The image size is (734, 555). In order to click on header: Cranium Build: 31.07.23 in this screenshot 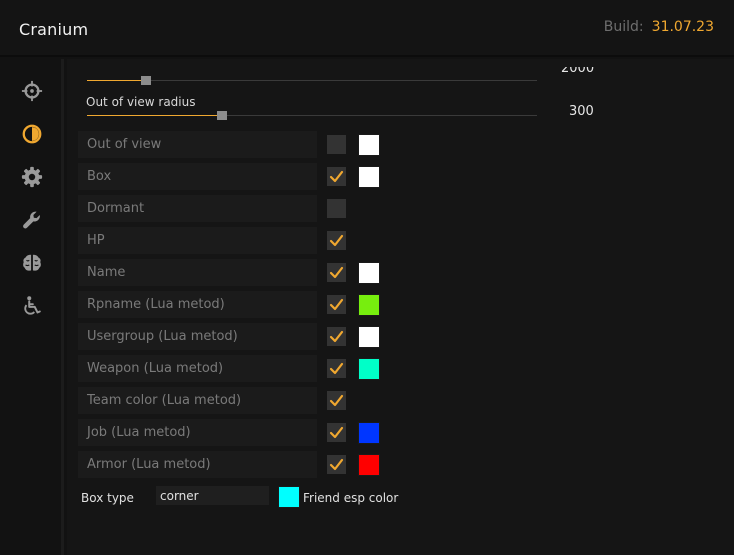, I will do `click(367, 28)`.